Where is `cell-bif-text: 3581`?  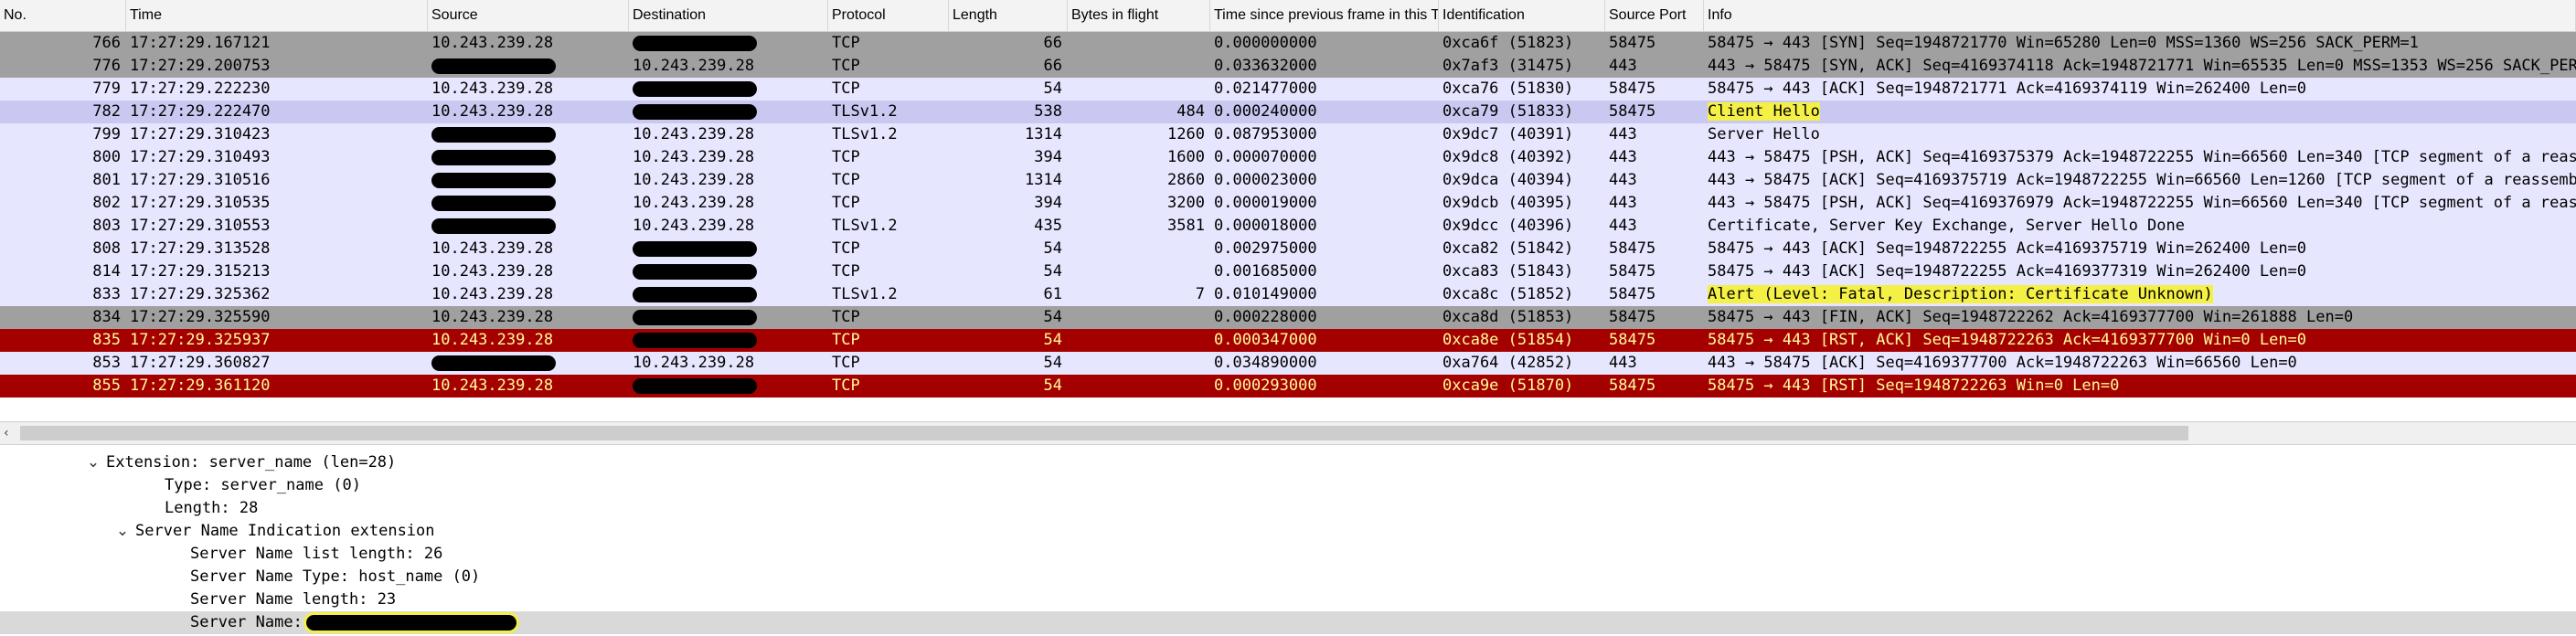 cell-bif-text: 3581 is located at coordinates (1186, 226).